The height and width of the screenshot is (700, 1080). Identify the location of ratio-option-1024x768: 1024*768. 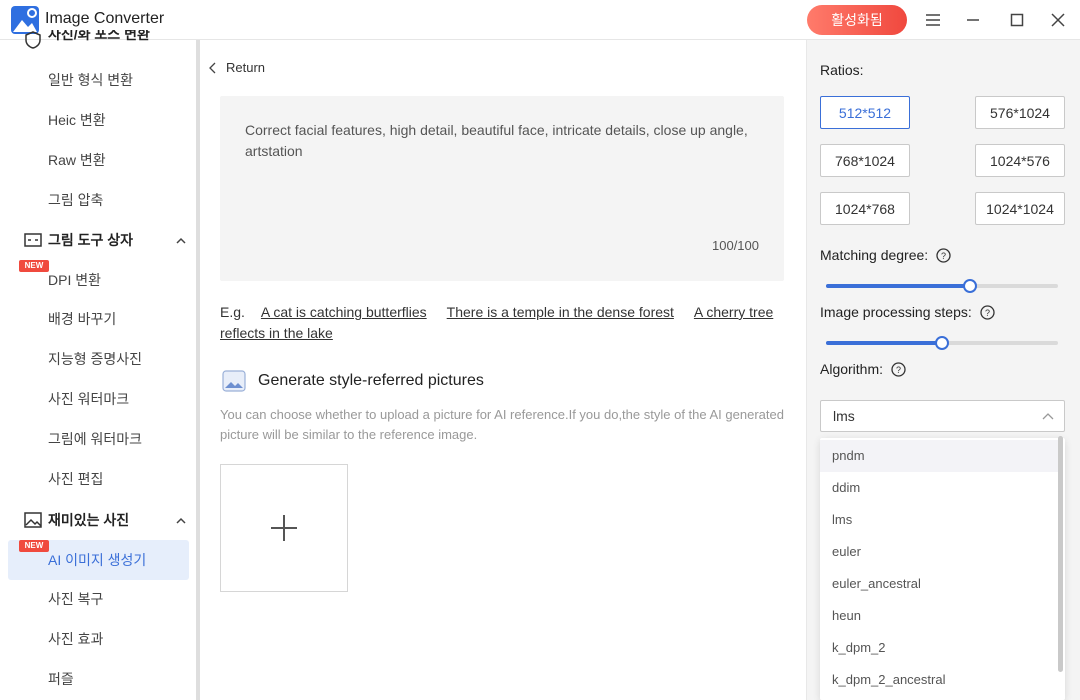
(865, 208).